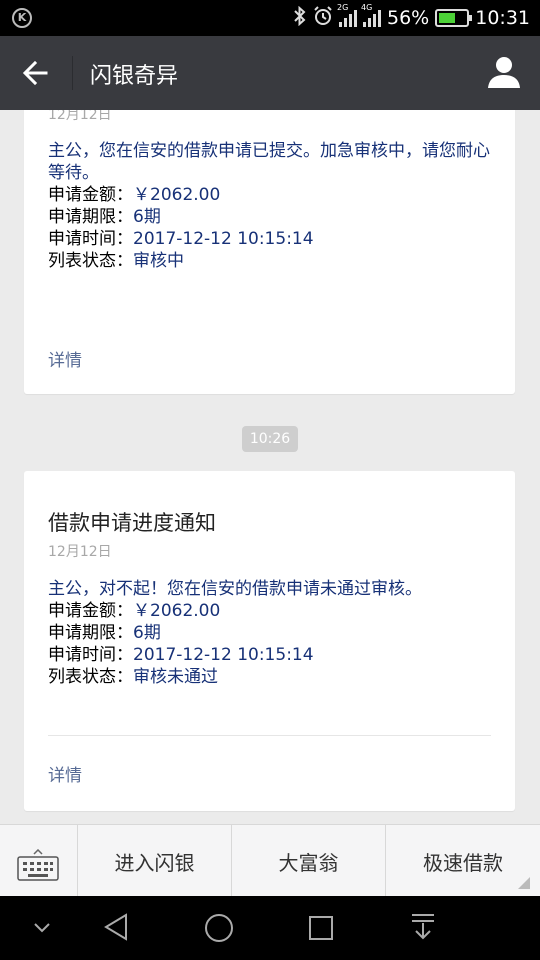 This screenshot has height=960, width=540. What do you see at coordinates (321, 928) in the screenshot?
I see `recents-square-icon` at bounding box center [321, 928].